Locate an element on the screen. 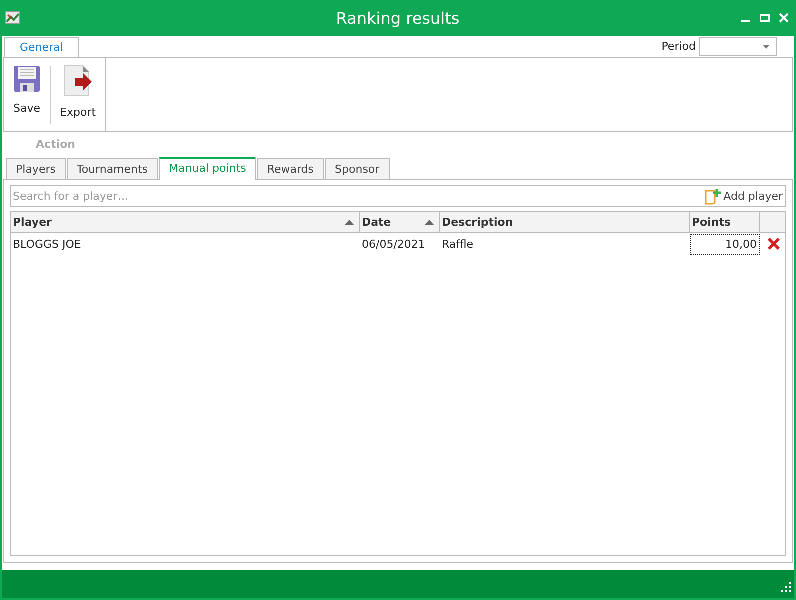 The width and height of the screenshot is (796, 600). table-cell-text: BLOGGS JOE is located at coordinates (47, 244).